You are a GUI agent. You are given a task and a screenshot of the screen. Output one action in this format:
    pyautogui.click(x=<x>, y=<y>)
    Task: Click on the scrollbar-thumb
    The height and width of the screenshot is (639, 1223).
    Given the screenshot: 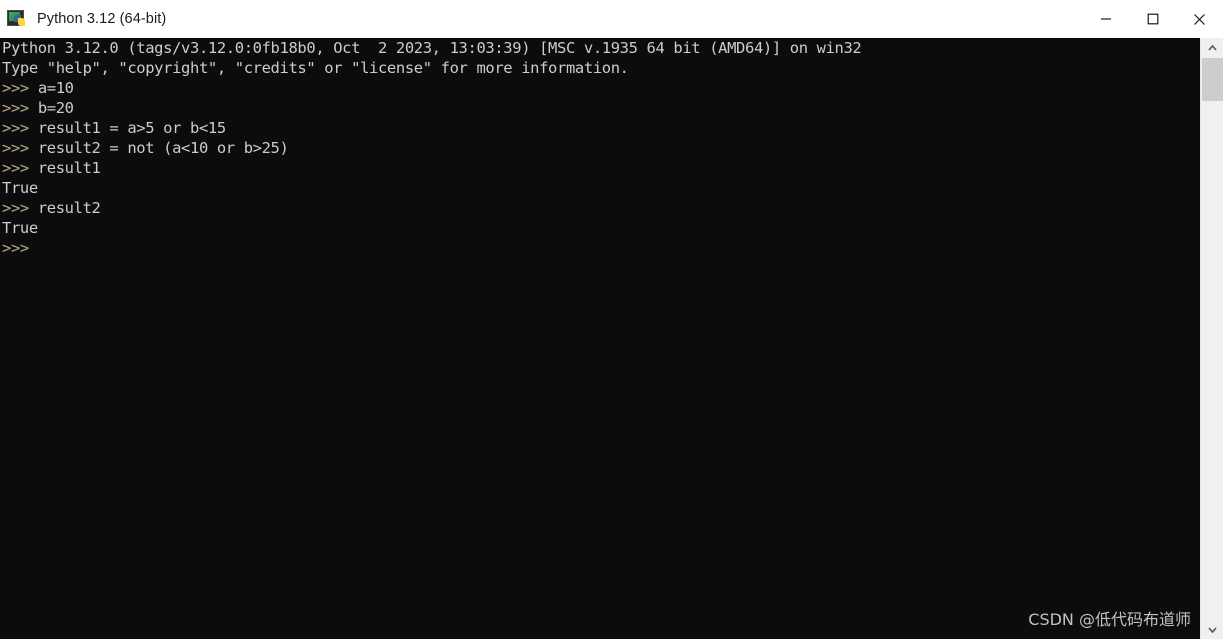 What is the action you would take?
    pyautogui.click(x=1212, y=79)
    